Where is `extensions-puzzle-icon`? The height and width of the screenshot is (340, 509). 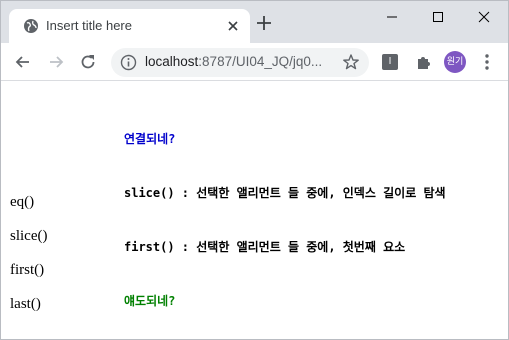
extensions-puzzle-icon is located at coordinates (424, 62).